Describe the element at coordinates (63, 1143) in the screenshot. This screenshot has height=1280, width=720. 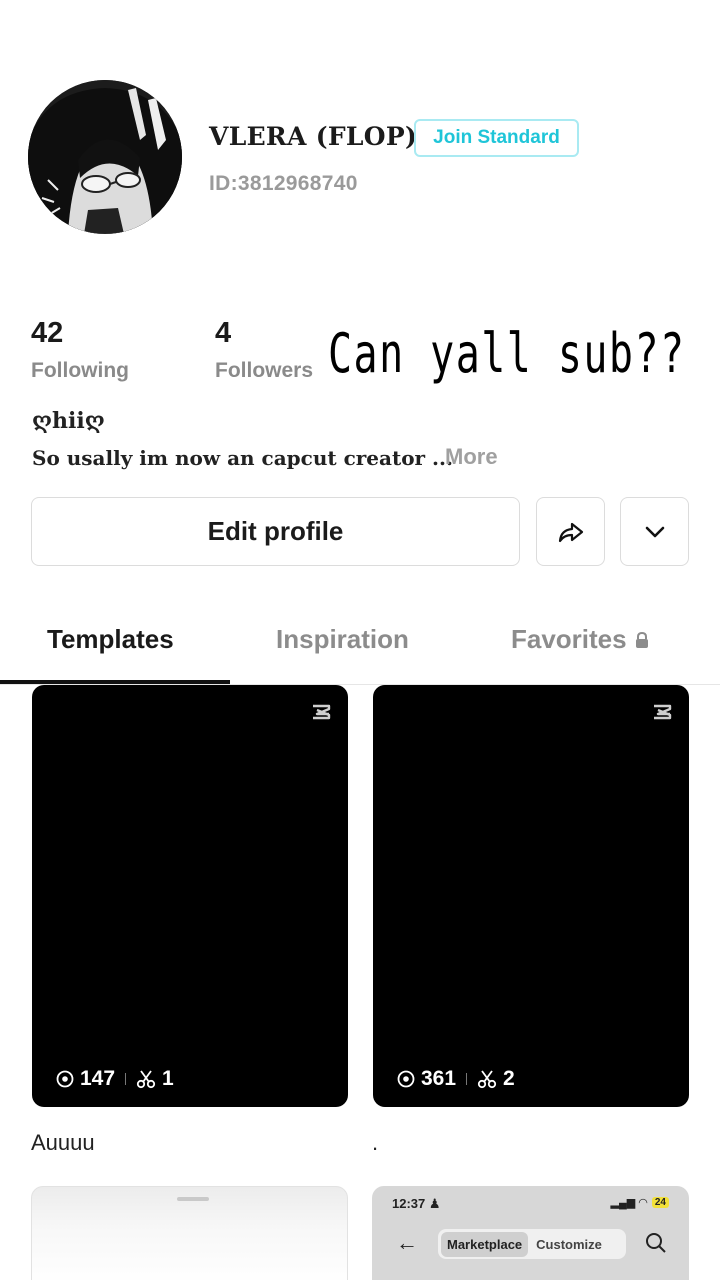
I see `template-title: Auuuu` at that location.